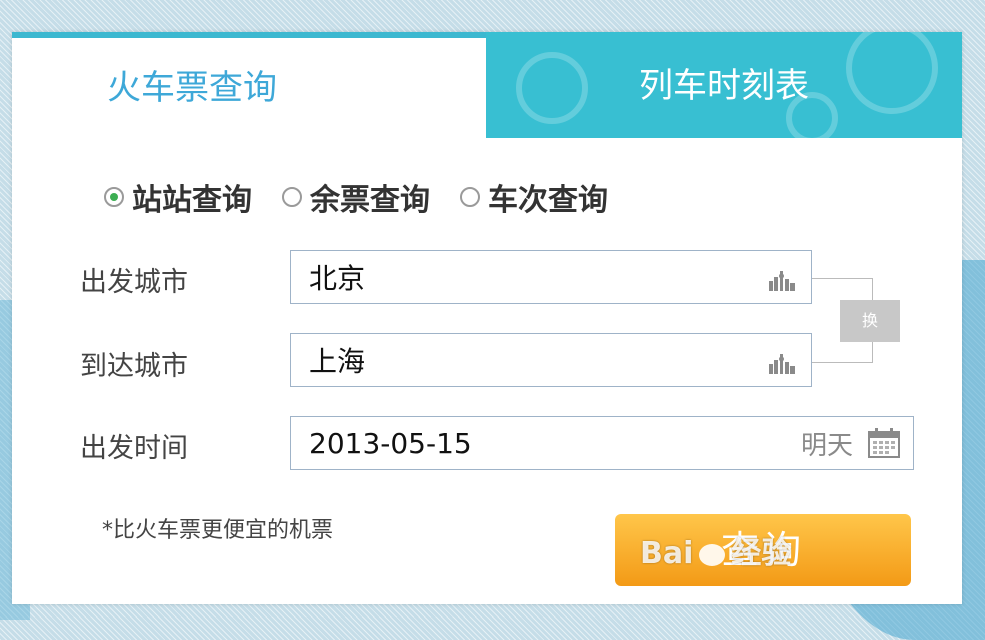  I want to click on tab-train-timetable: 列车时刻表, so click(724, 85).